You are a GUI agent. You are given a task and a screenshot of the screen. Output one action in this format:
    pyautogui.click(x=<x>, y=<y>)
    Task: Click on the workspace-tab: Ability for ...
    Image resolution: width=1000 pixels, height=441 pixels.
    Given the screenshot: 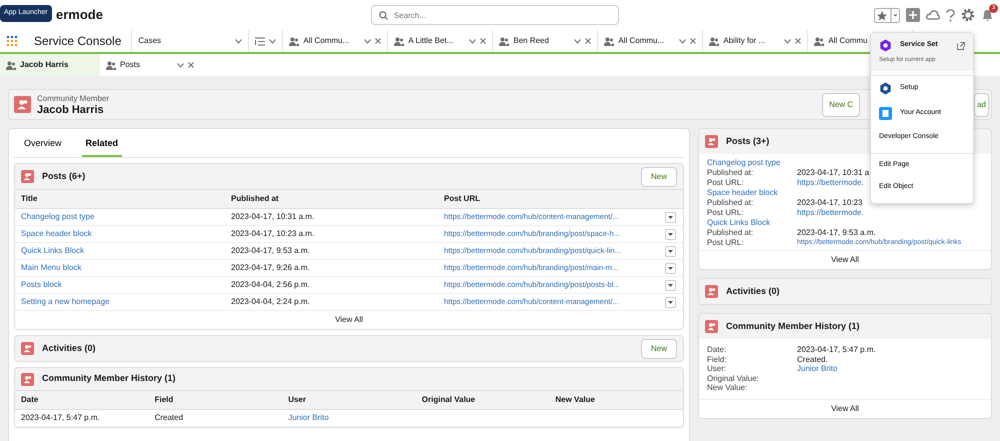 What is the action you would take?
    pyautogui.click(x=744, y=41)
    